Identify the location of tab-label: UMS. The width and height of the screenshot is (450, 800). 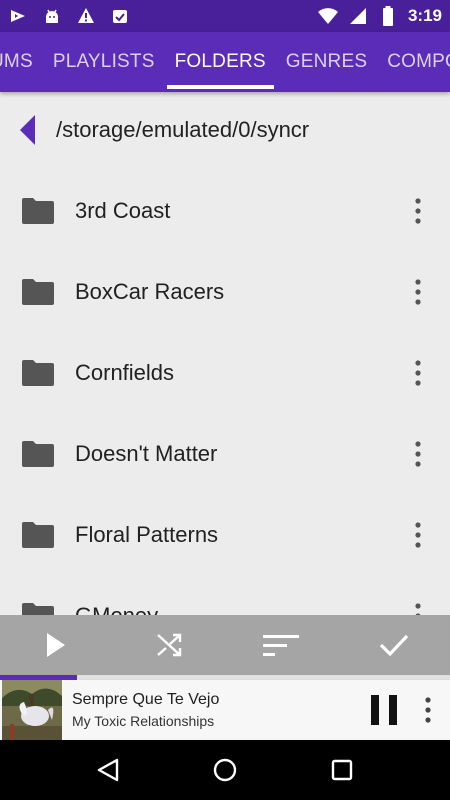
(16, 61).